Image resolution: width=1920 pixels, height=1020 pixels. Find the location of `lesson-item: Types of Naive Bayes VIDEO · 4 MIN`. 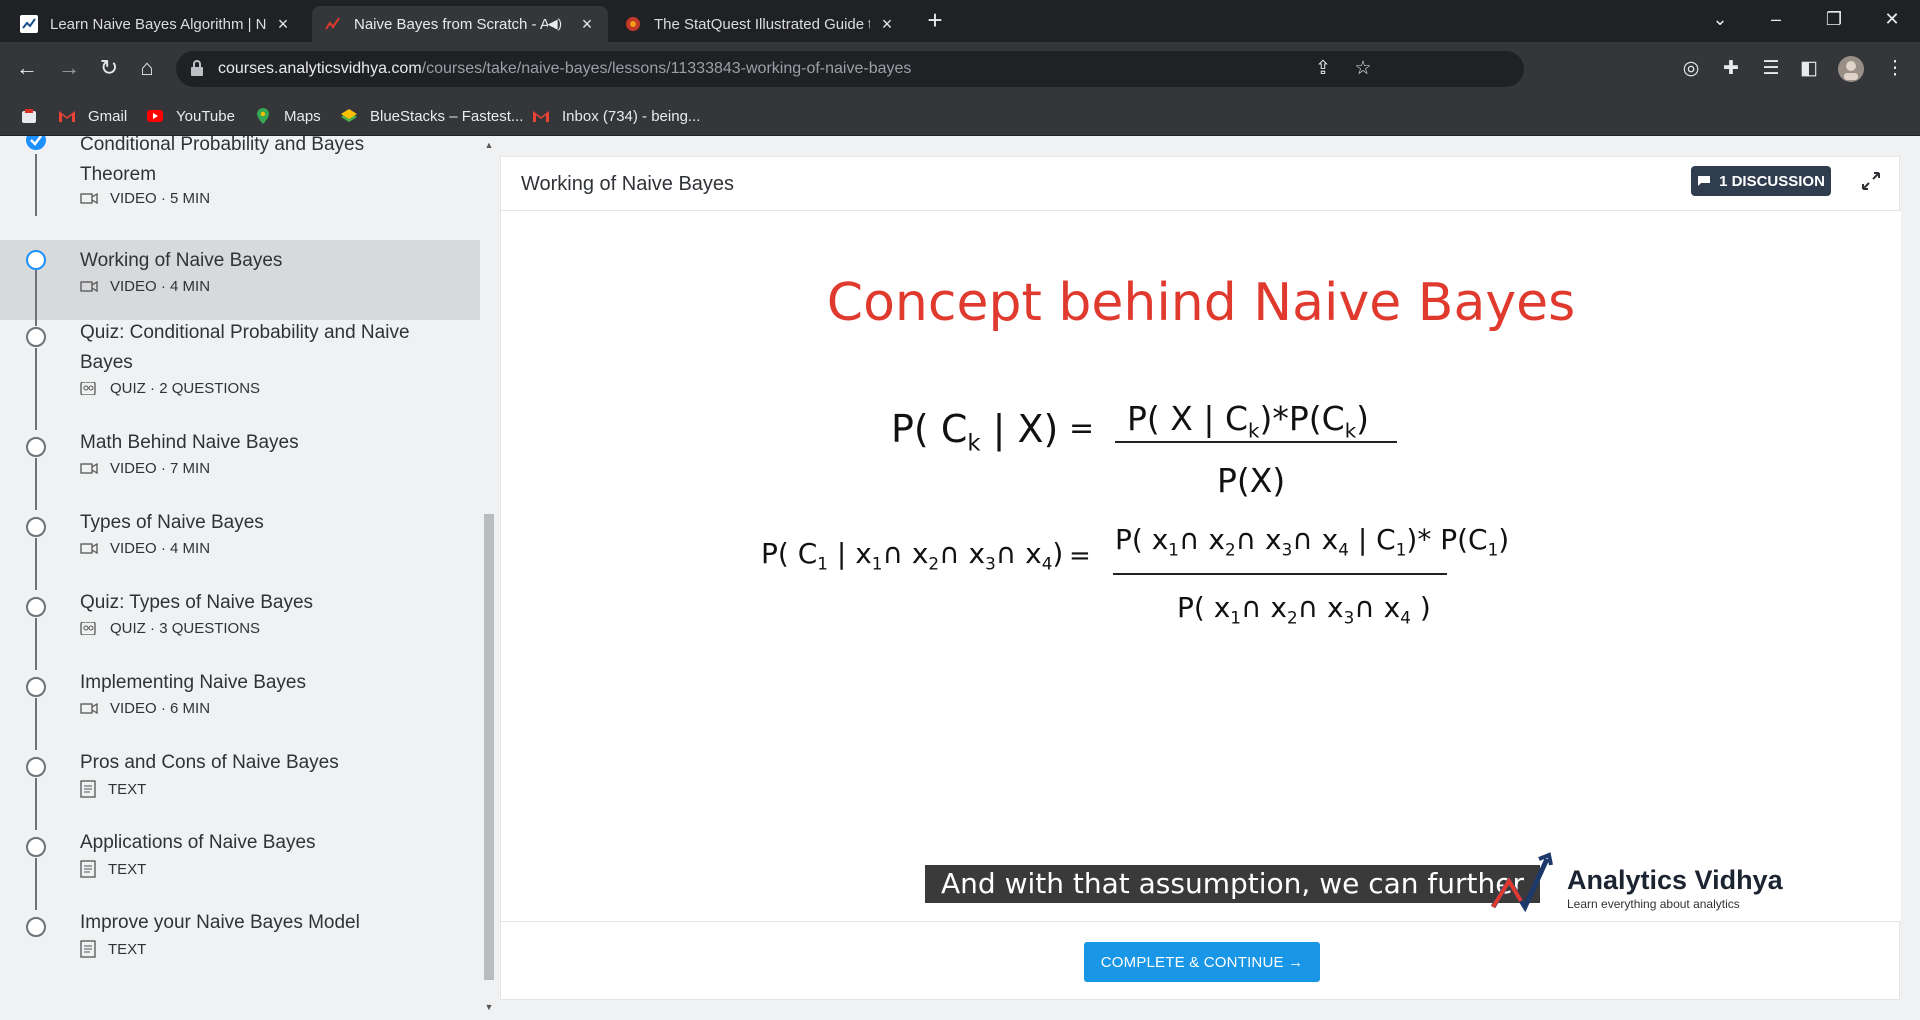

lesson-item: Types of Naive Bayes VIDEO · 4 MIN is located at coordinates (240, 550).